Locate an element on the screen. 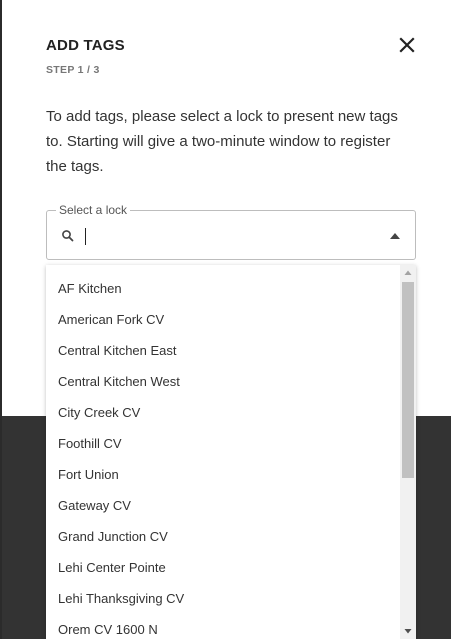  close-icon is located at coordinates (407, 45).